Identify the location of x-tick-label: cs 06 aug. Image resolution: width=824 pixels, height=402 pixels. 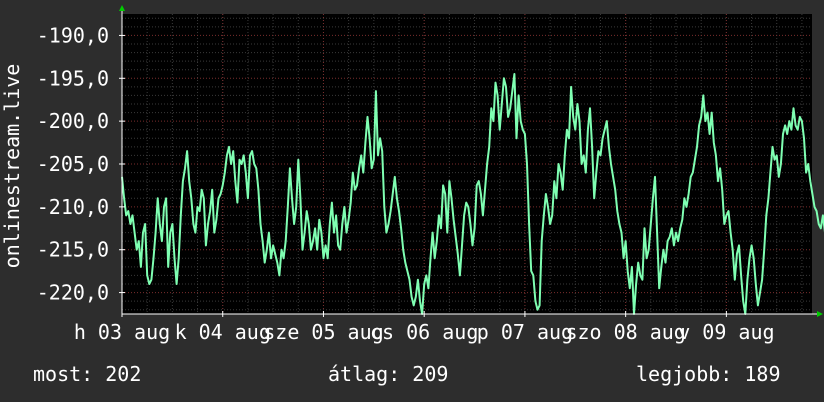
(424, 332).